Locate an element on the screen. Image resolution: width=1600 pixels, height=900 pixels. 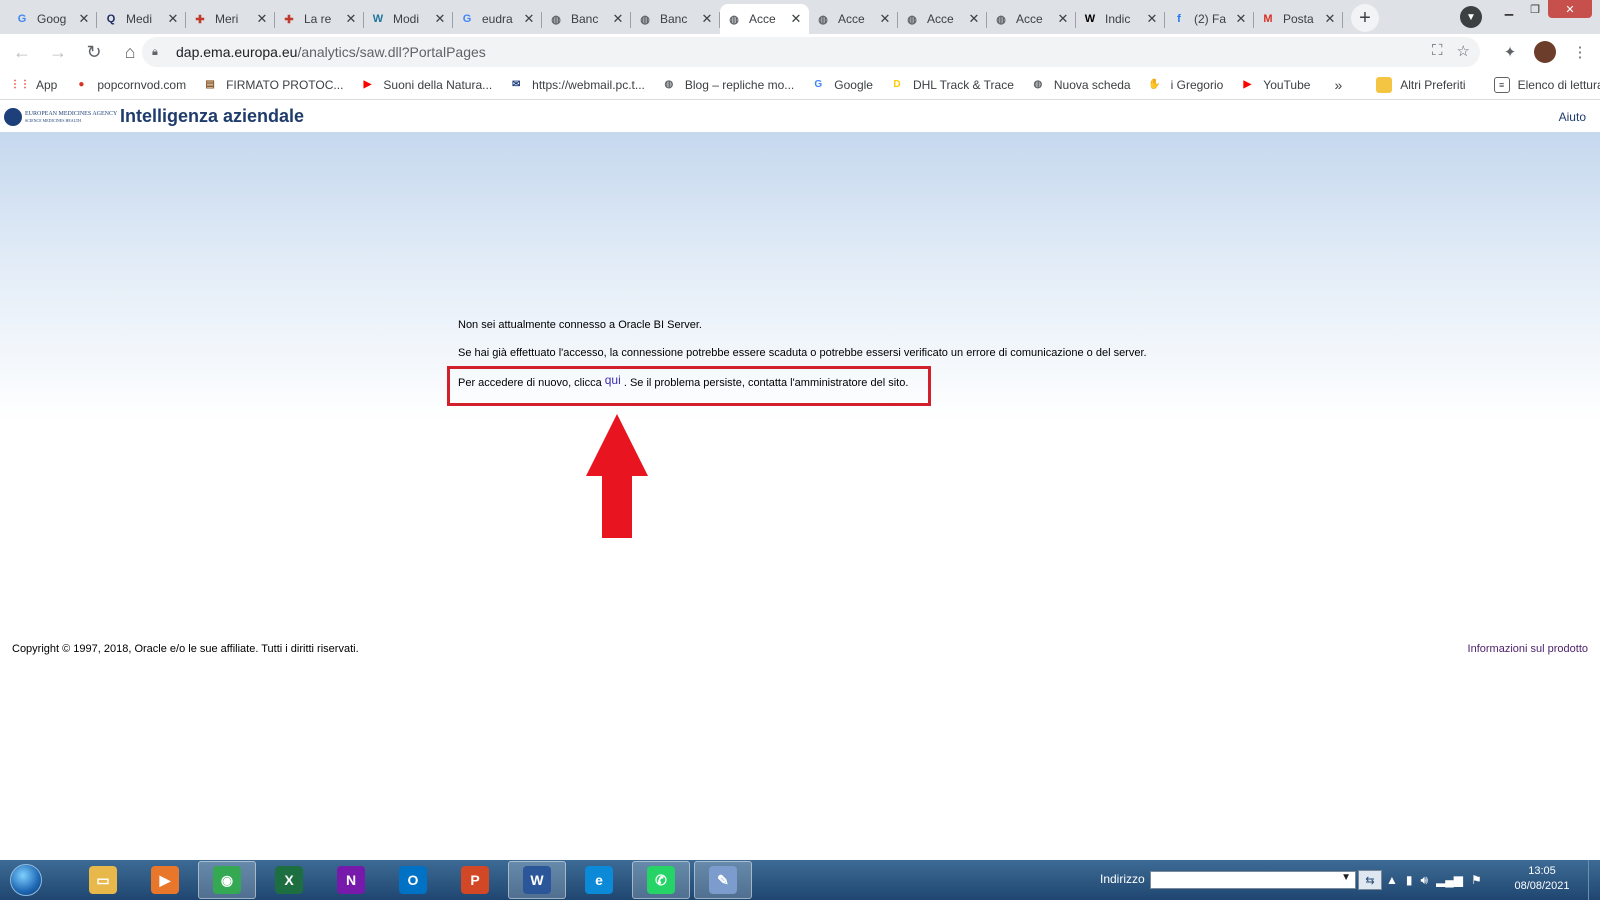
bookmark-label: DHL Track & Trace is located at coordinates (963, 84).